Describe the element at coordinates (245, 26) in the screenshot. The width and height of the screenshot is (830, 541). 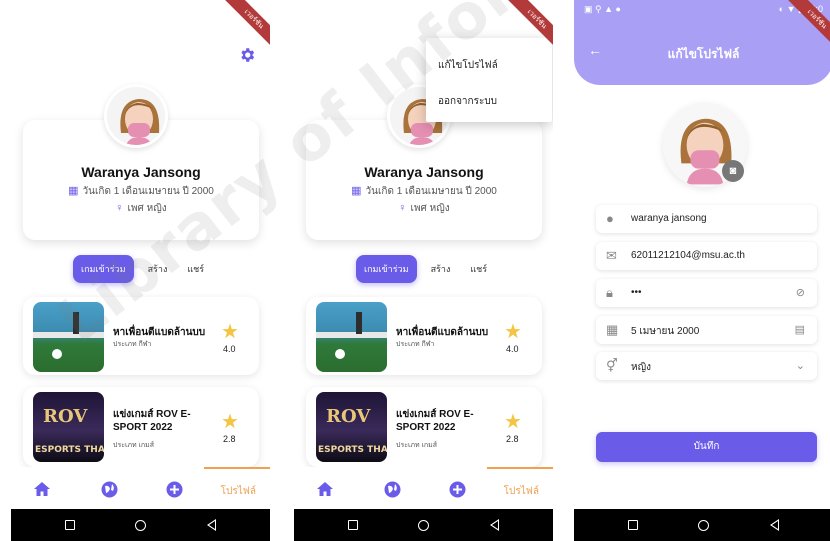
I see `version-banner: เวอร์ชัน` at that location.